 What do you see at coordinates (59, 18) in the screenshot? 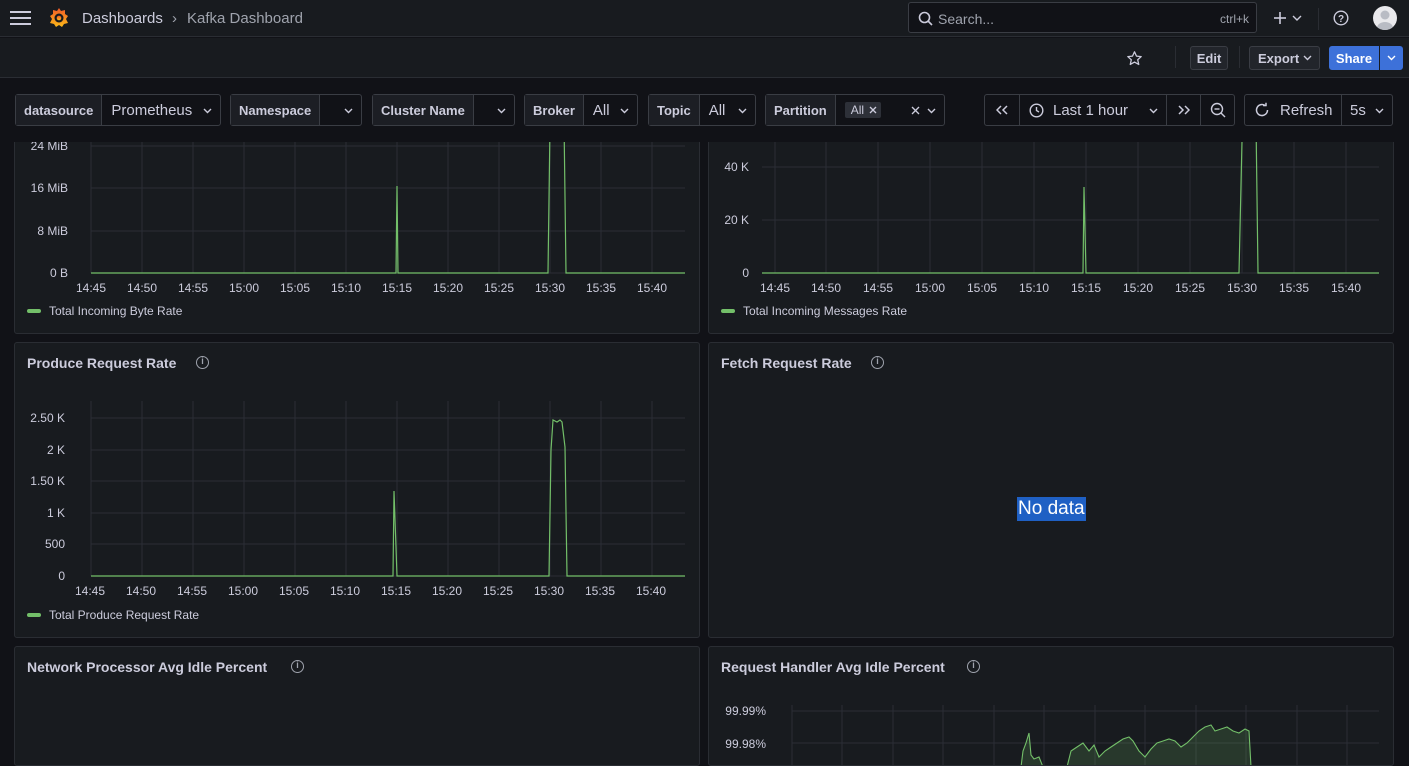
I see `grafana-logo-icon` at bounding box center [59, 18].